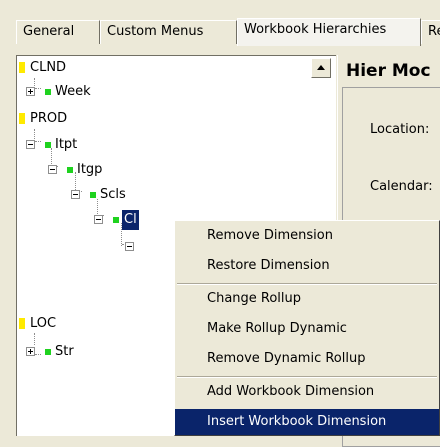 The height and width of the screenshot is (447, 440). Describe the element at coordinates (92, 68) in the screenshot. I see `tree-node-clnd: CLND` at that location.